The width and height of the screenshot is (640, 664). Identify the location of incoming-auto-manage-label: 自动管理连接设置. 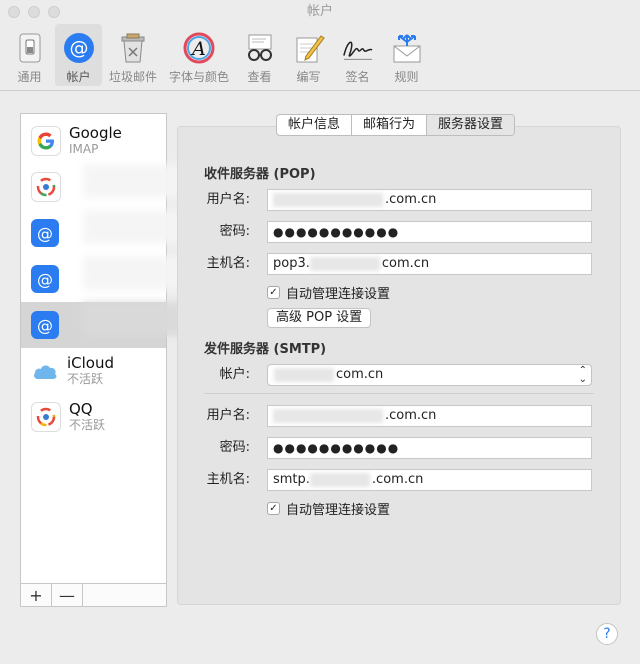
(338, 294).